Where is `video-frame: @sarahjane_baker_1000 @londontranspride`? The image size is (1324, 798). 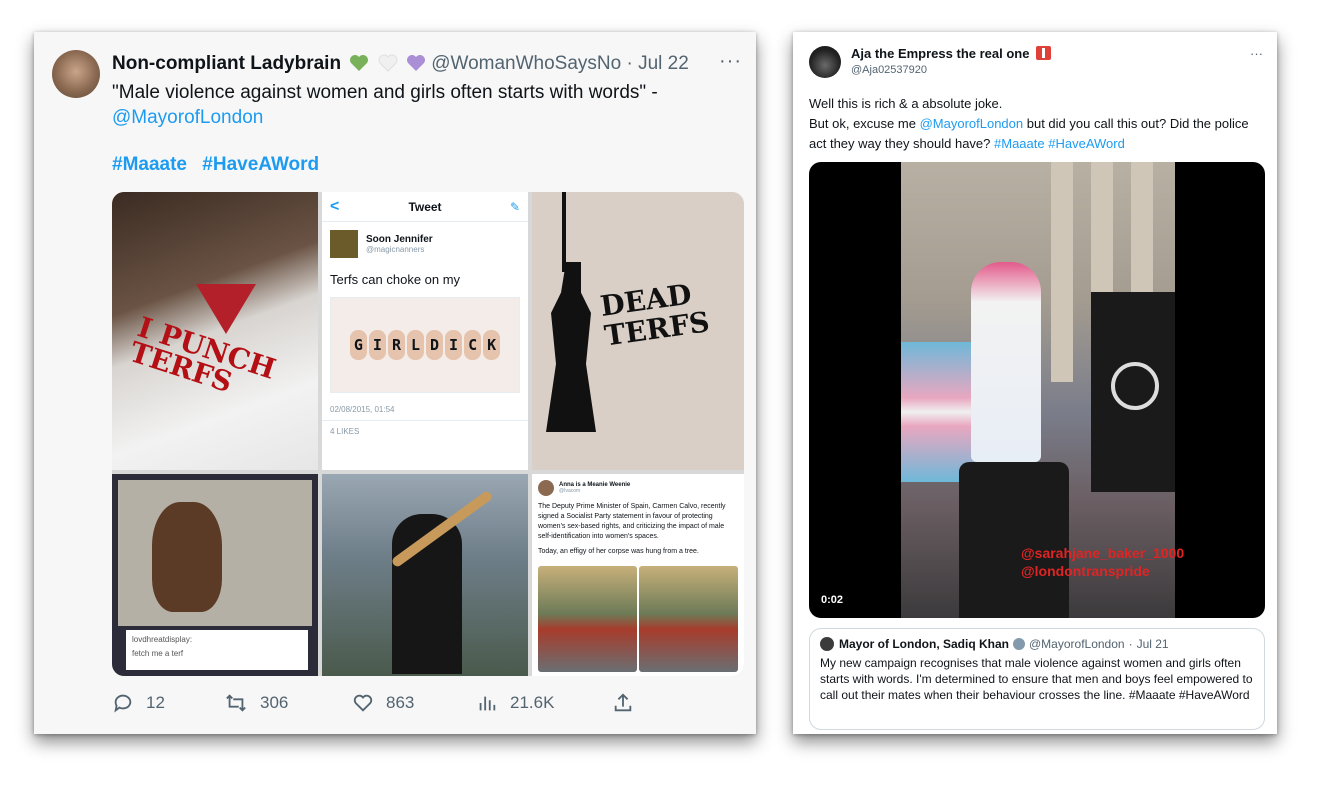 video-frame: @sarahjane_baker_1000 @londontranspride is located at coordinates (1042, 390).